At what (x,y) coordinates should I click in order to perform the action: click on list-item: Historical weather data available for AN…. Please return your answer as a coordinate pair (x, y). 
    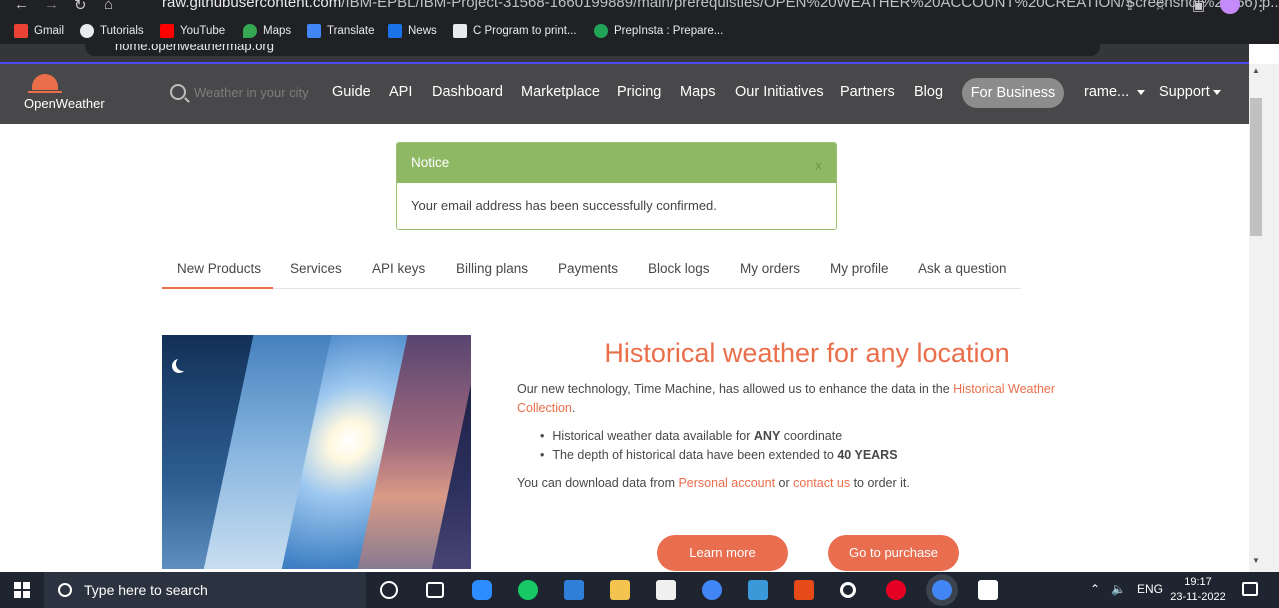
    Looking at the image, I should click on (719, 436).